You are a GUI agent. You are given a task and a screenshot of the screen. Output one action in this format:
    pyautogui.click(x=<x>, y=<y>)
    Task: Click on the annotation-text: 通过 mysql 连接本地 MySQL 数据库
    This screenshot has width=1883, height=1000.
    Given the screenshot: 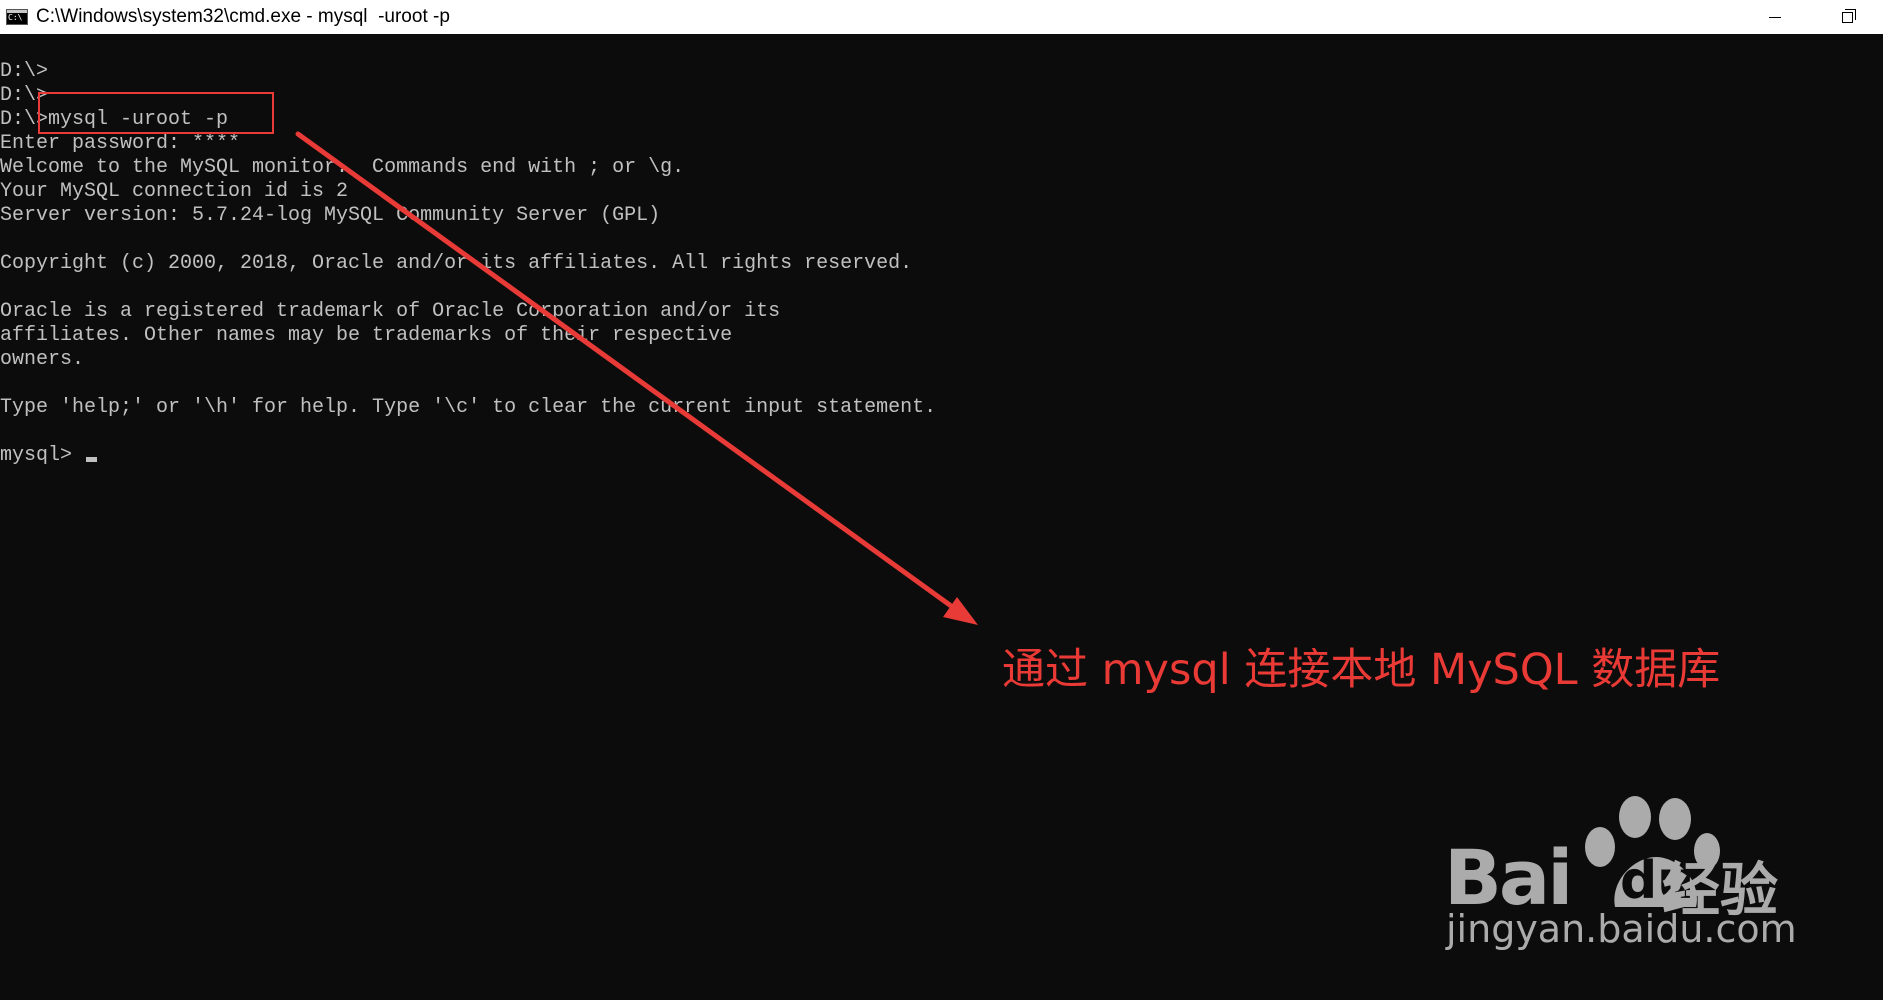 What is the action you would take?
    pyautogui.click(x=1361, y=670)
    